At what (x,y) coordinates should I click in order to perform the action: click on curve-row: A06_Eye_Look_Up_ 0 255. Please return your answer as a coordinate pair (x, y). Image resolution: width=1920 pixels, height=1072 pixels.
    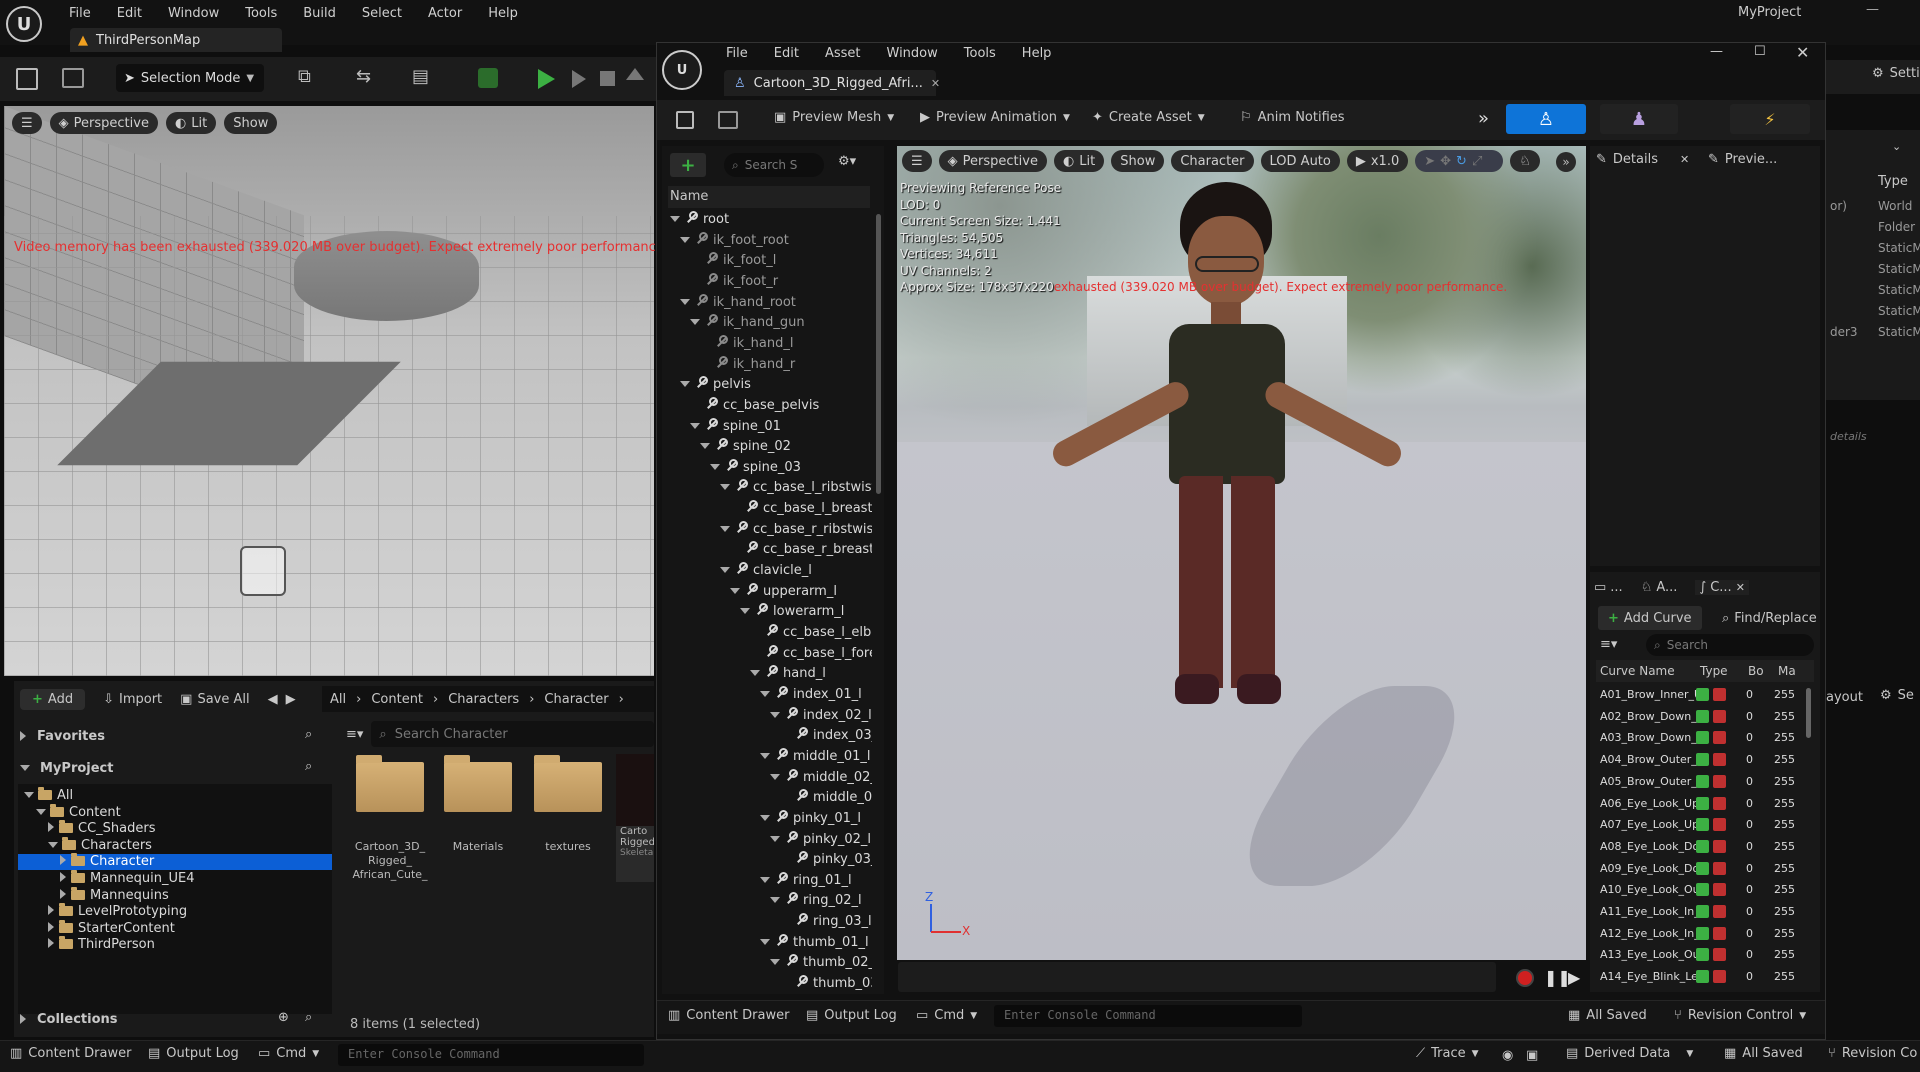
    Looking at the image, I should click on (1695, 804).